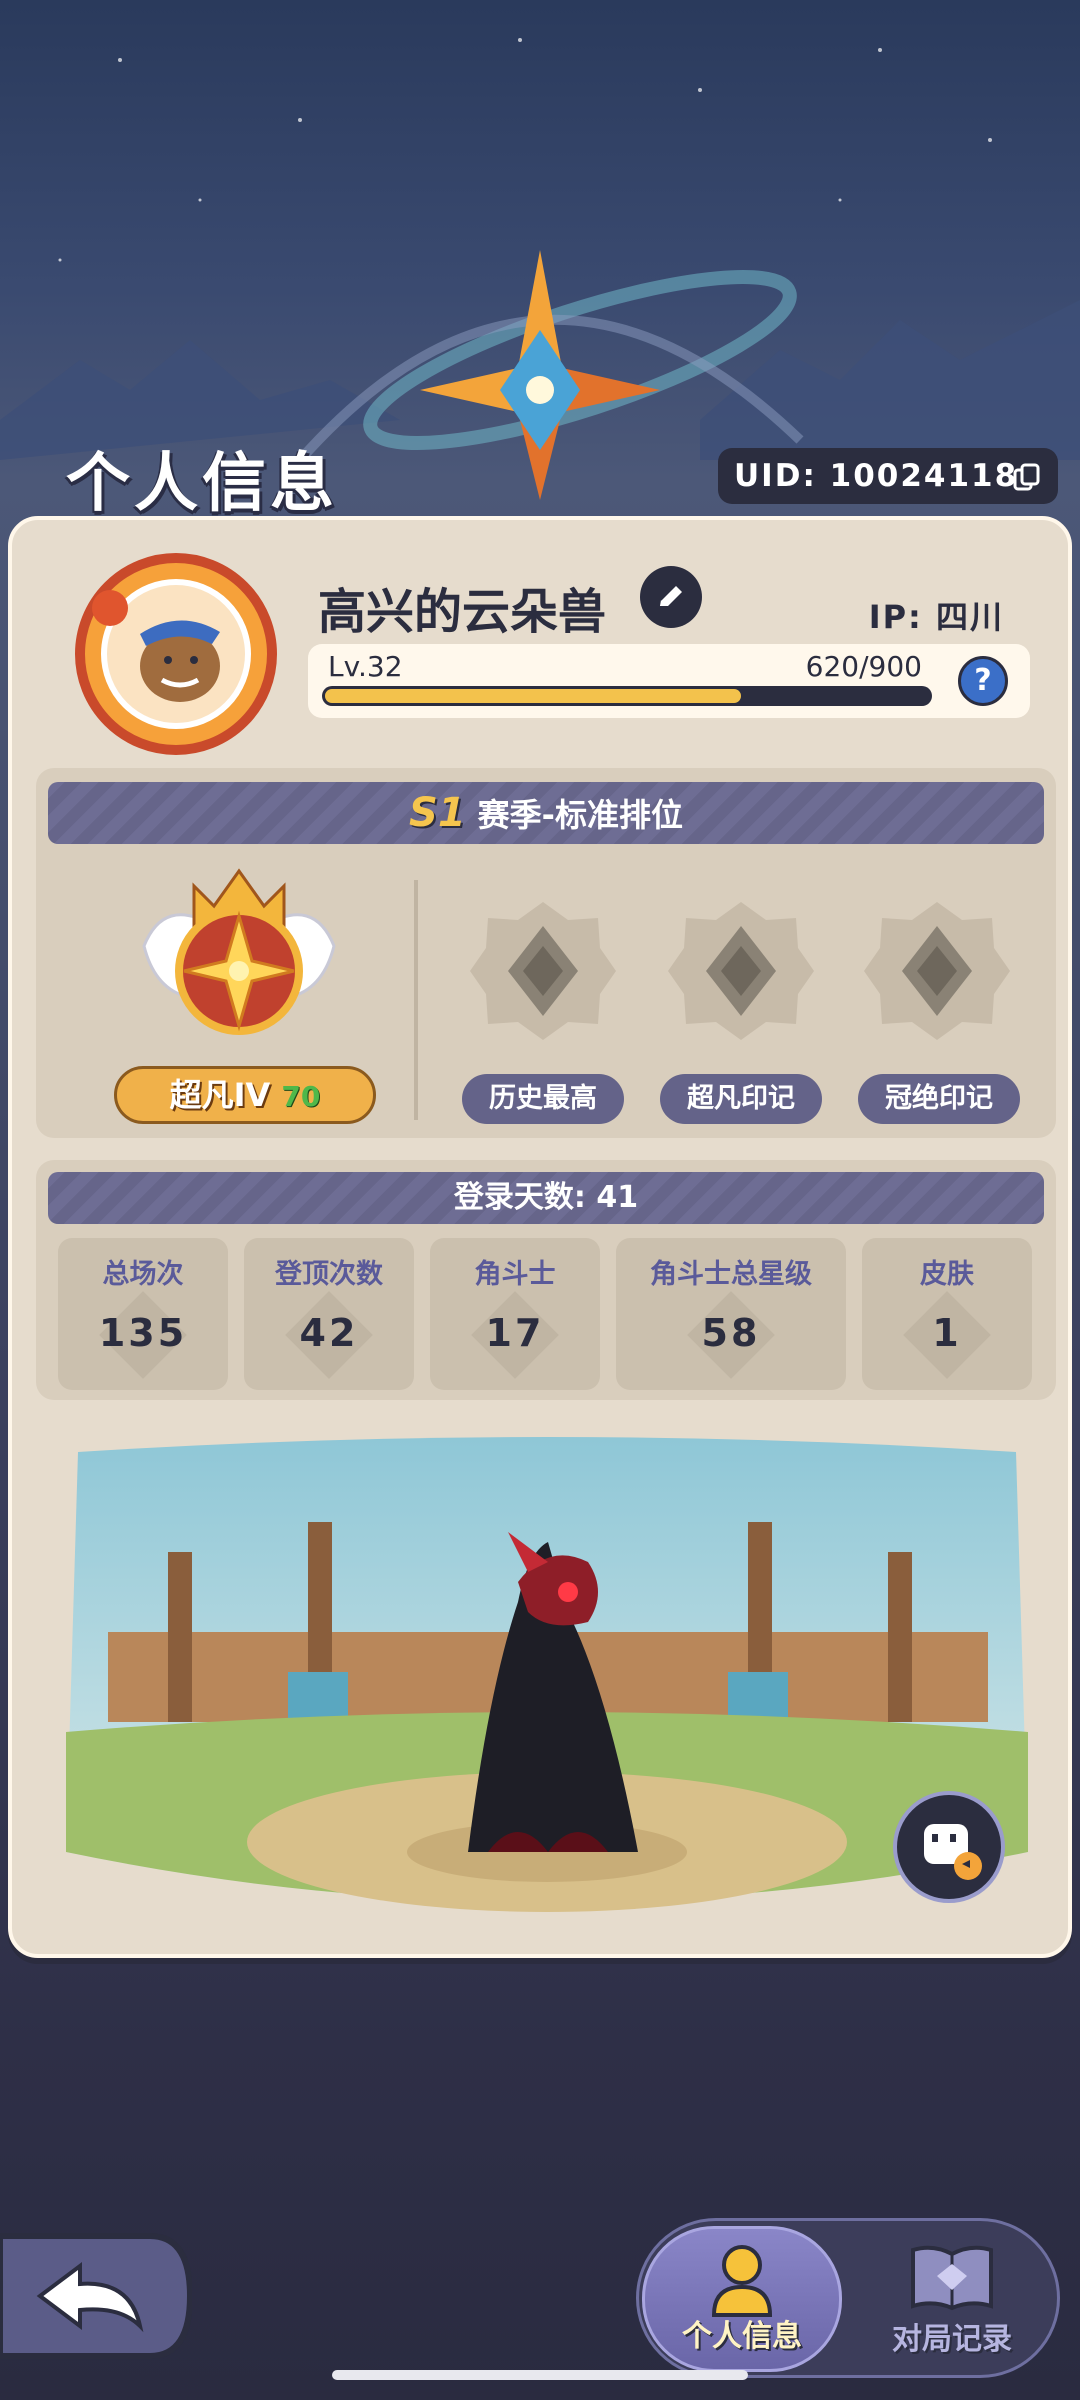  I want to click on pencil-icon, so click(671, 596).